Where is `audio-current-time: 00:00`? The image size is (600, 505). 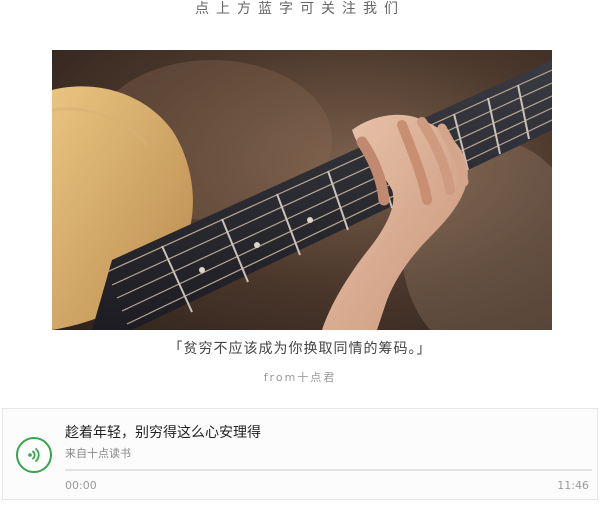 audio-current-time: 00:00 is located at coordinates (81, 485).